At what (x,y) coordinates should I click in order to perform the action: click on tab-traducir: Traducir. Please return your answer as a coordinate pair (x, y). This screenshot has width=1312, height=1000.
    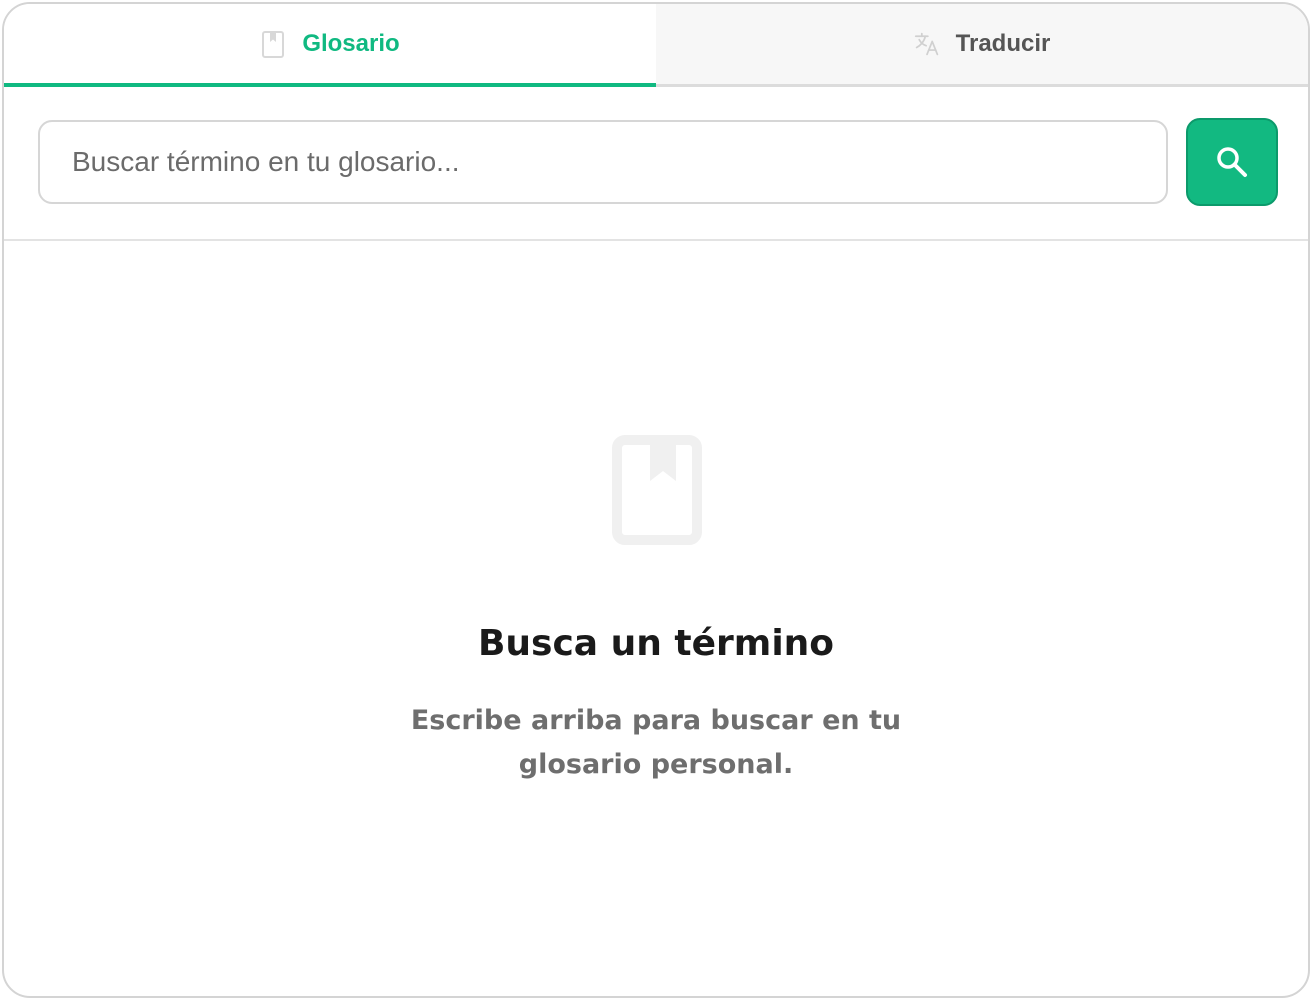
    Looking at the image, I should click on (982, 44).